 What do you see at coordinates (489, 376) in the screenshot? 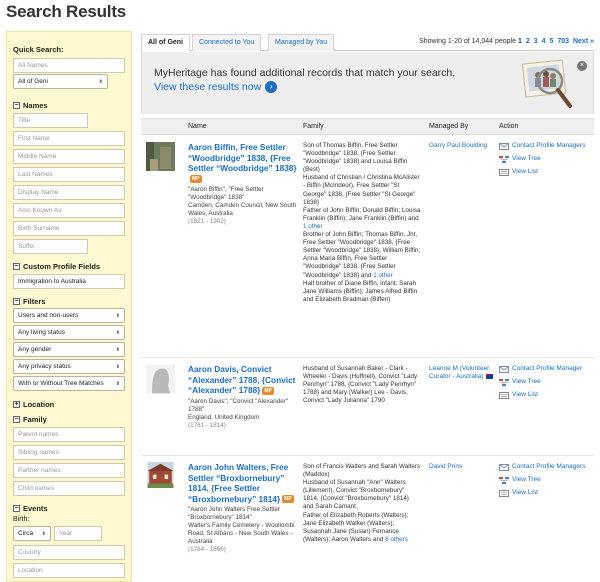
I see `australia-flag-icon` at bounding box center [489, 376].